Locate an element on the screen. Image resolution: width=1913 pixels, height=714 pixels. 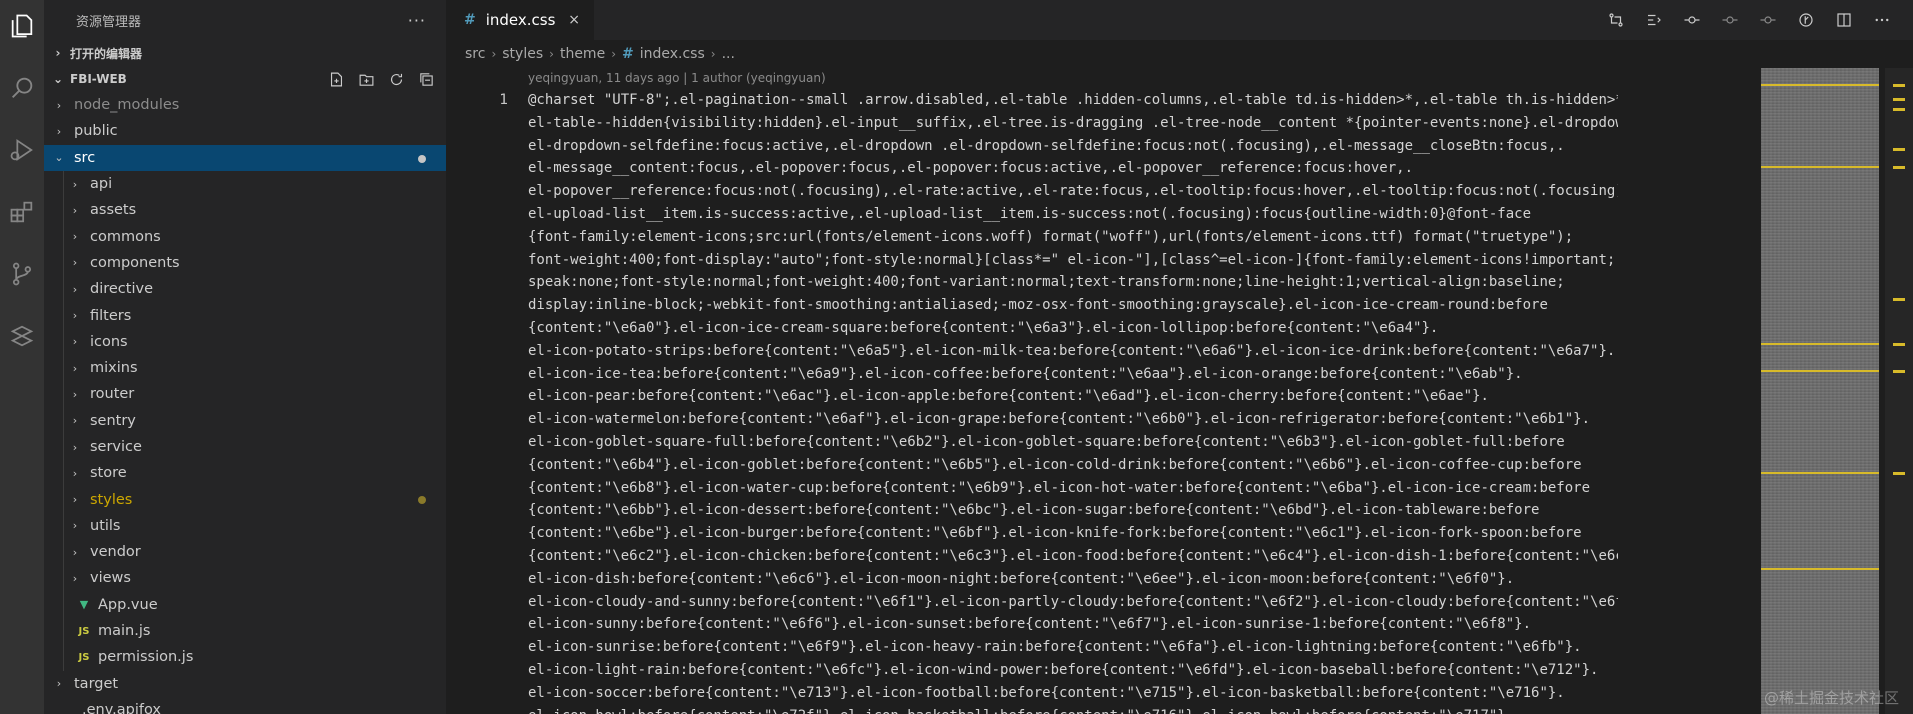
tree-file: ▼ App.vue is located at coordinates (245, 604).